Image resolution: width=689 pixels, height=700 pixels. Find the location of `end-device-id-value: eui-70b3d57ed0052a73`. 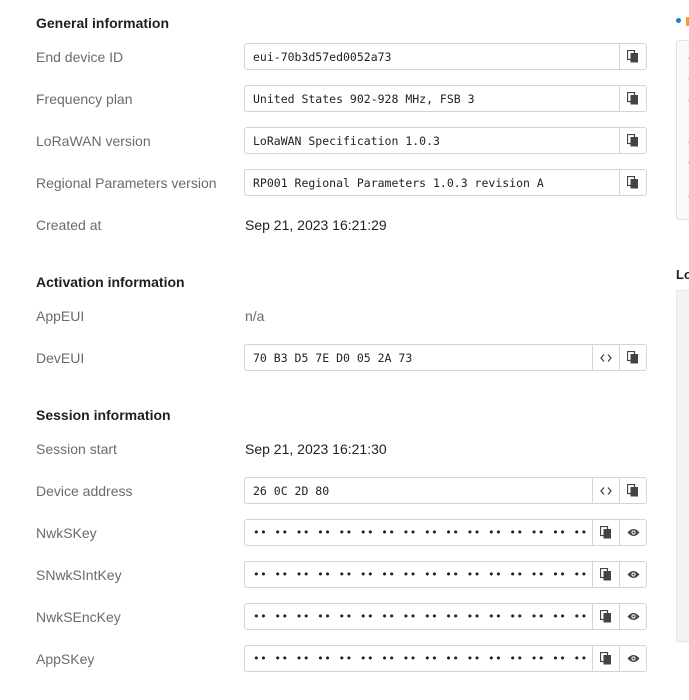

end-device-id-value: eui-70b3d57ed0052a73 is located at coordinates (322, 56).